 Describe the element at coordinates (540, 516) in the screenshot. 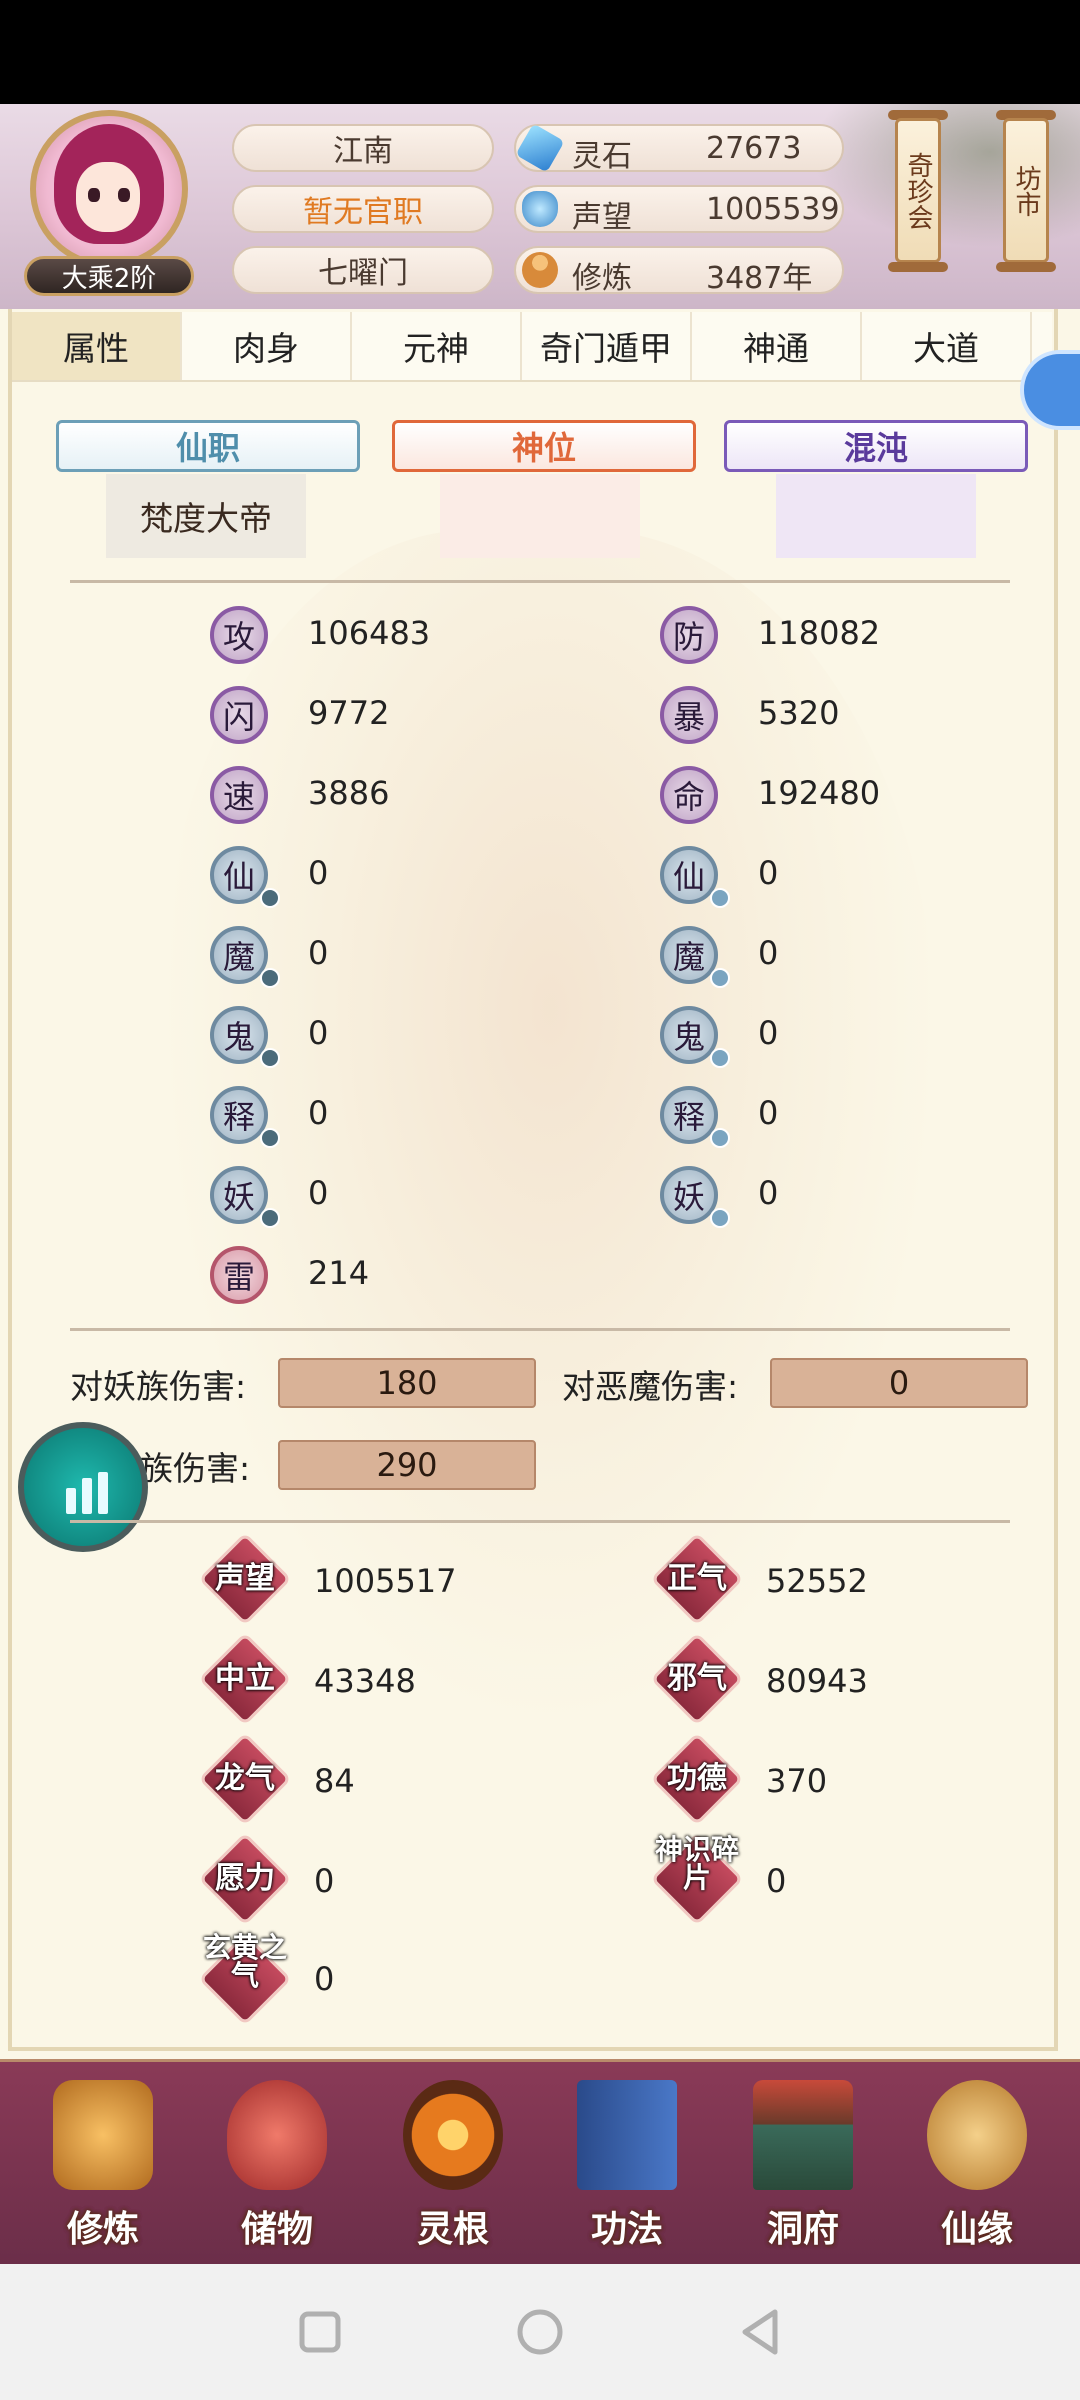

I see `shenwei-value` at that location.